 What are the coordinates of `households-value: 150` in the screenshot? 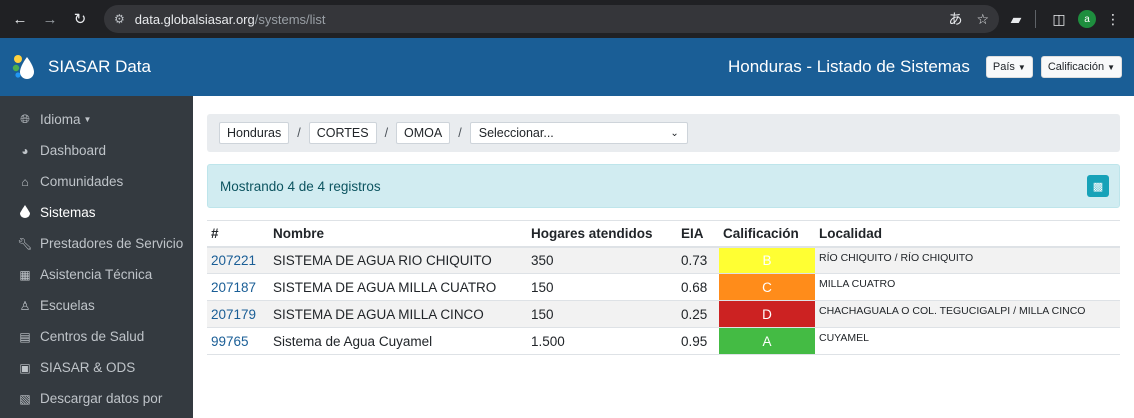 It's located at (602, 314).